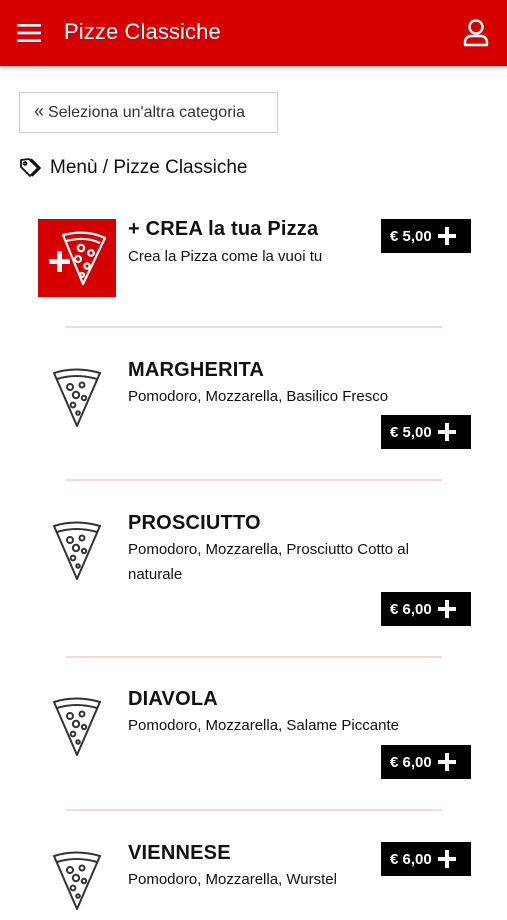 This screenshot has height=920, width=507. Describe the element at coordinates (253, 33) in the screenshot. I see `app-header: Pizze Classiche` at that location.